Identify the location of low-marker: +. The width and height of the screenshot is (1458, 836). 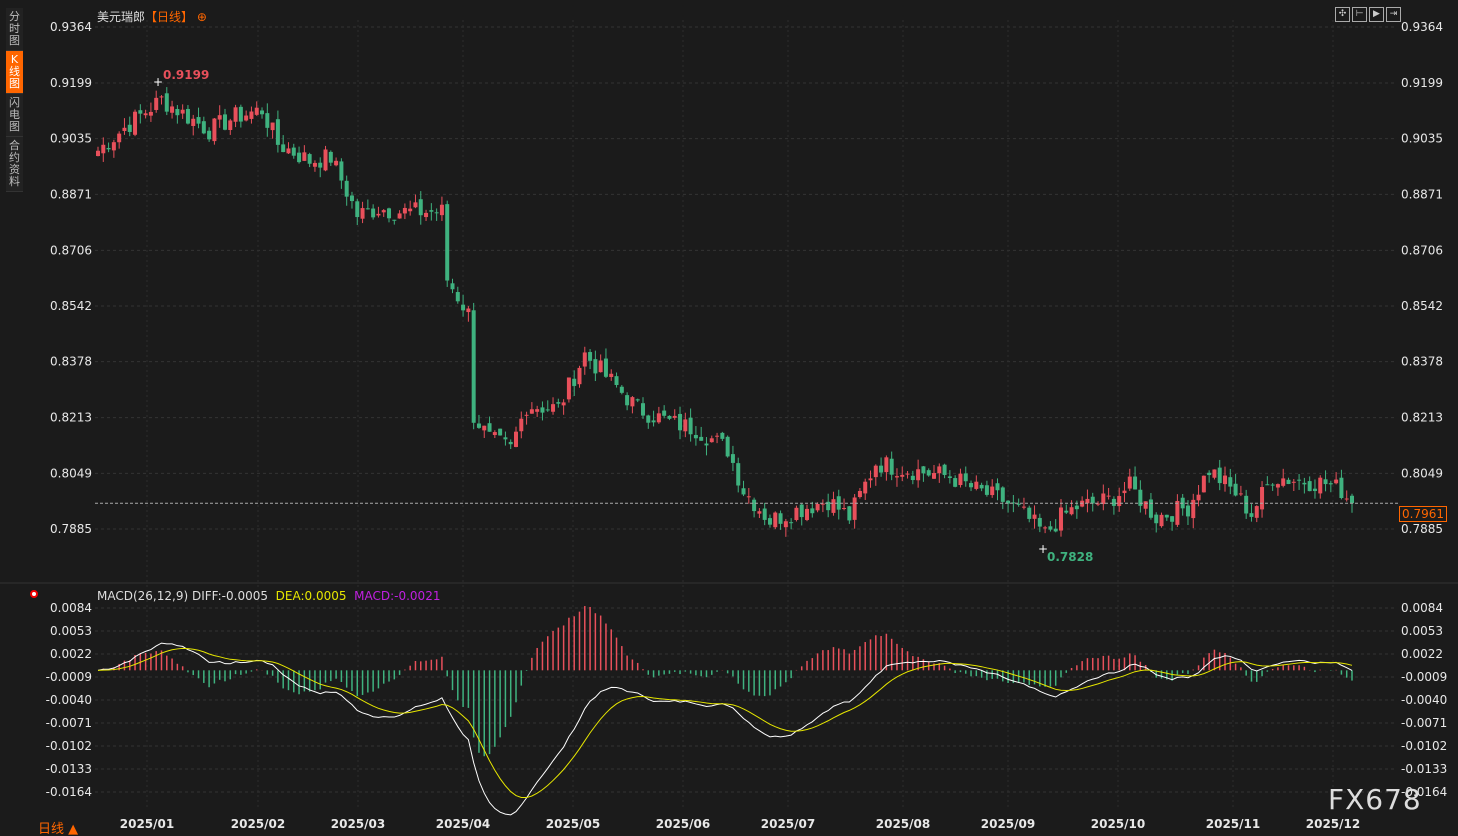
(1043, 549).